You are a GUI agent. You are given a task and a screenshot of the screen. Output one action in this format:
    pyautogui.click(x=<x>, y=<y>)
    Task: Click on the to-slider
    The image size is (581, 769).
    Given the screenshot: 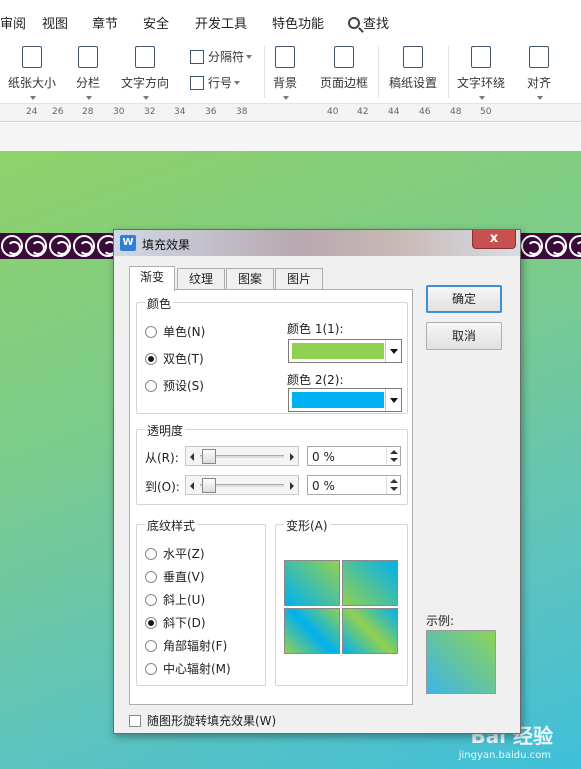 What is the action you would take?
    pyautogui.click(x=242, y=485)
    